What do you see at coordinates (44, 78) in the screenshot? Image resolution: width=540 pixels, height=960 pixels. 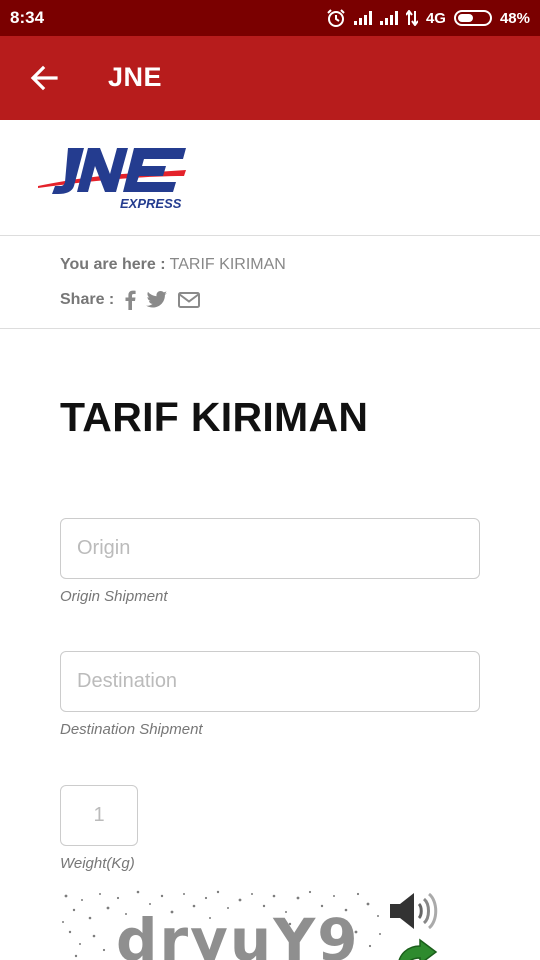 I see `arrow-left-icon` at bounding box center [44, 78].